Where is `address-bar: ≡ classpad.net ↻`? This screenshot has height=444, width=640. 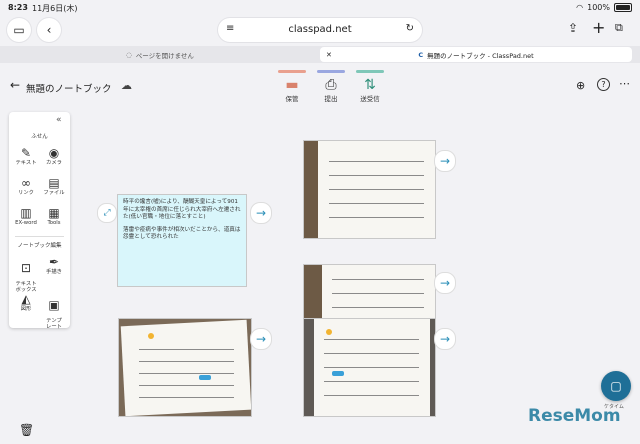 address-bar: ≡ classpad.net ↻ is located at coordinates (320, 30).